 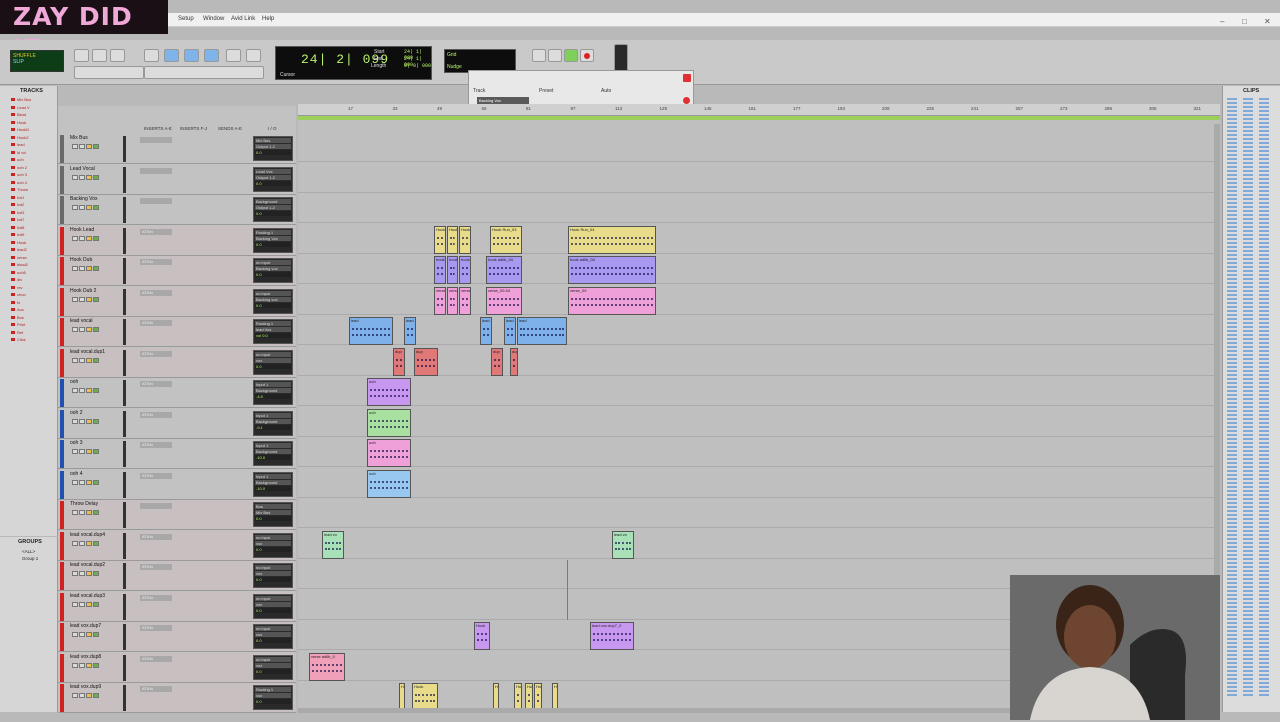 What do you see at coordinates (273, 423) in the screenshot?
I see `io-panel: Input 1 Background -9.1` at bounding box center [273, 423].